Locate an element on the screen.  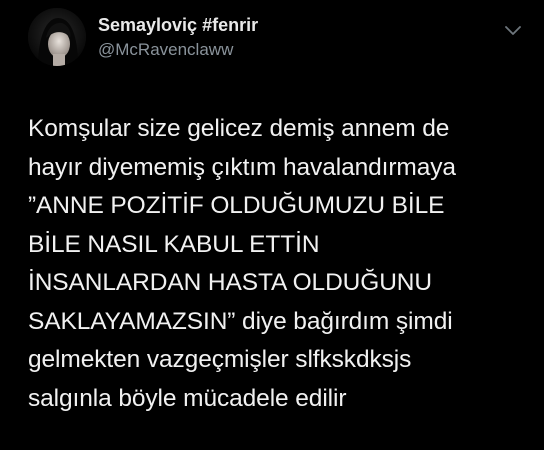
author-display-name: Semayloviç #fenrir is located at coordinates (178, 25).